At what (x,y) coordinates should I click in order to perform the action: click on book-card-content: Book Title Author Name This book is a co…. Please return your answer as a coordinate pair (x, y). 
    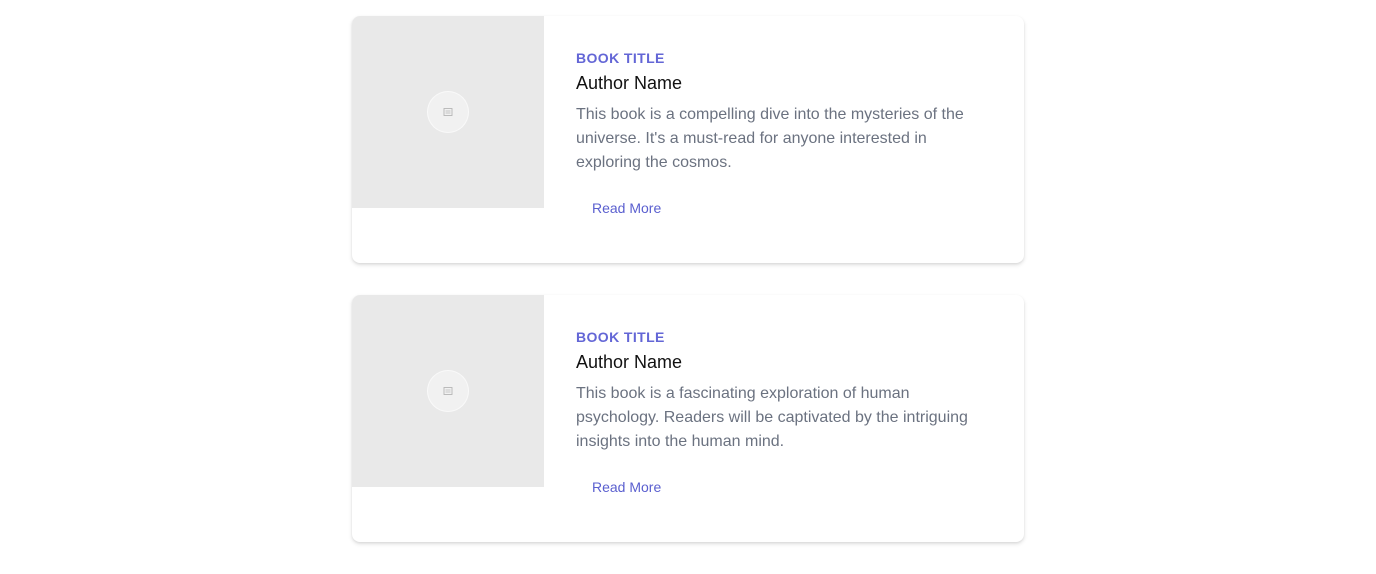
    Looking at the image, I should click on (784, 133).